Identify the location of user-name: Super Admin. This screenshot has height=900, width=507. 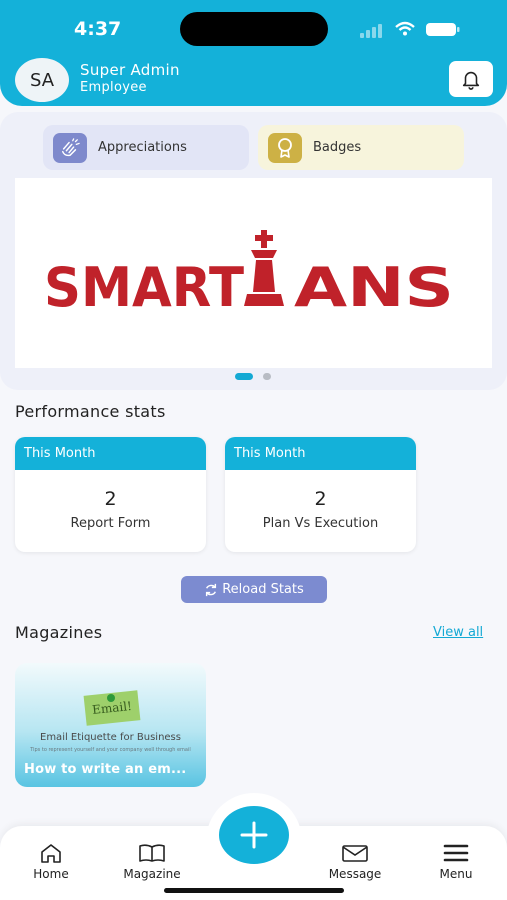
(130, 70).